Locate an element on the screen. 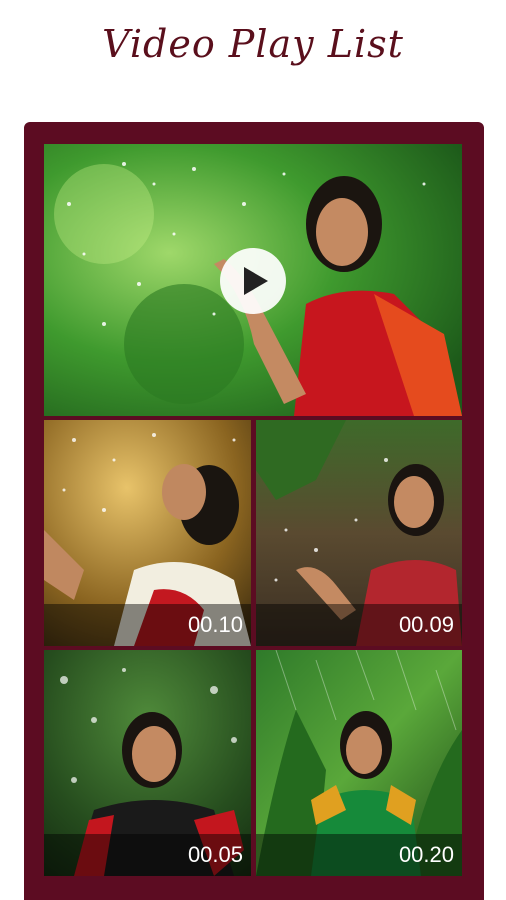 This screenshot has width=506, height=900. video-duration: 00.05 is located at coordinates (215, 854).